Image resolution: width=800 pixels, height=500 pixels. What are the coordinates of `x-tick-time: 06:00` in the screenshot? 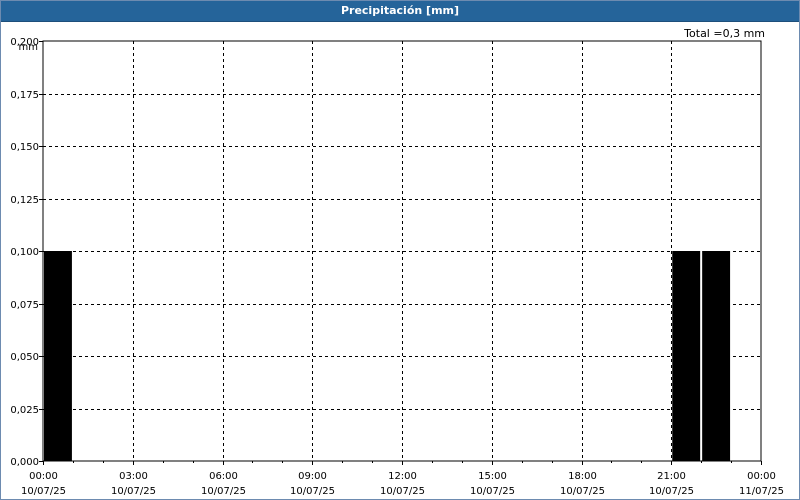 It's located at (223, 476).